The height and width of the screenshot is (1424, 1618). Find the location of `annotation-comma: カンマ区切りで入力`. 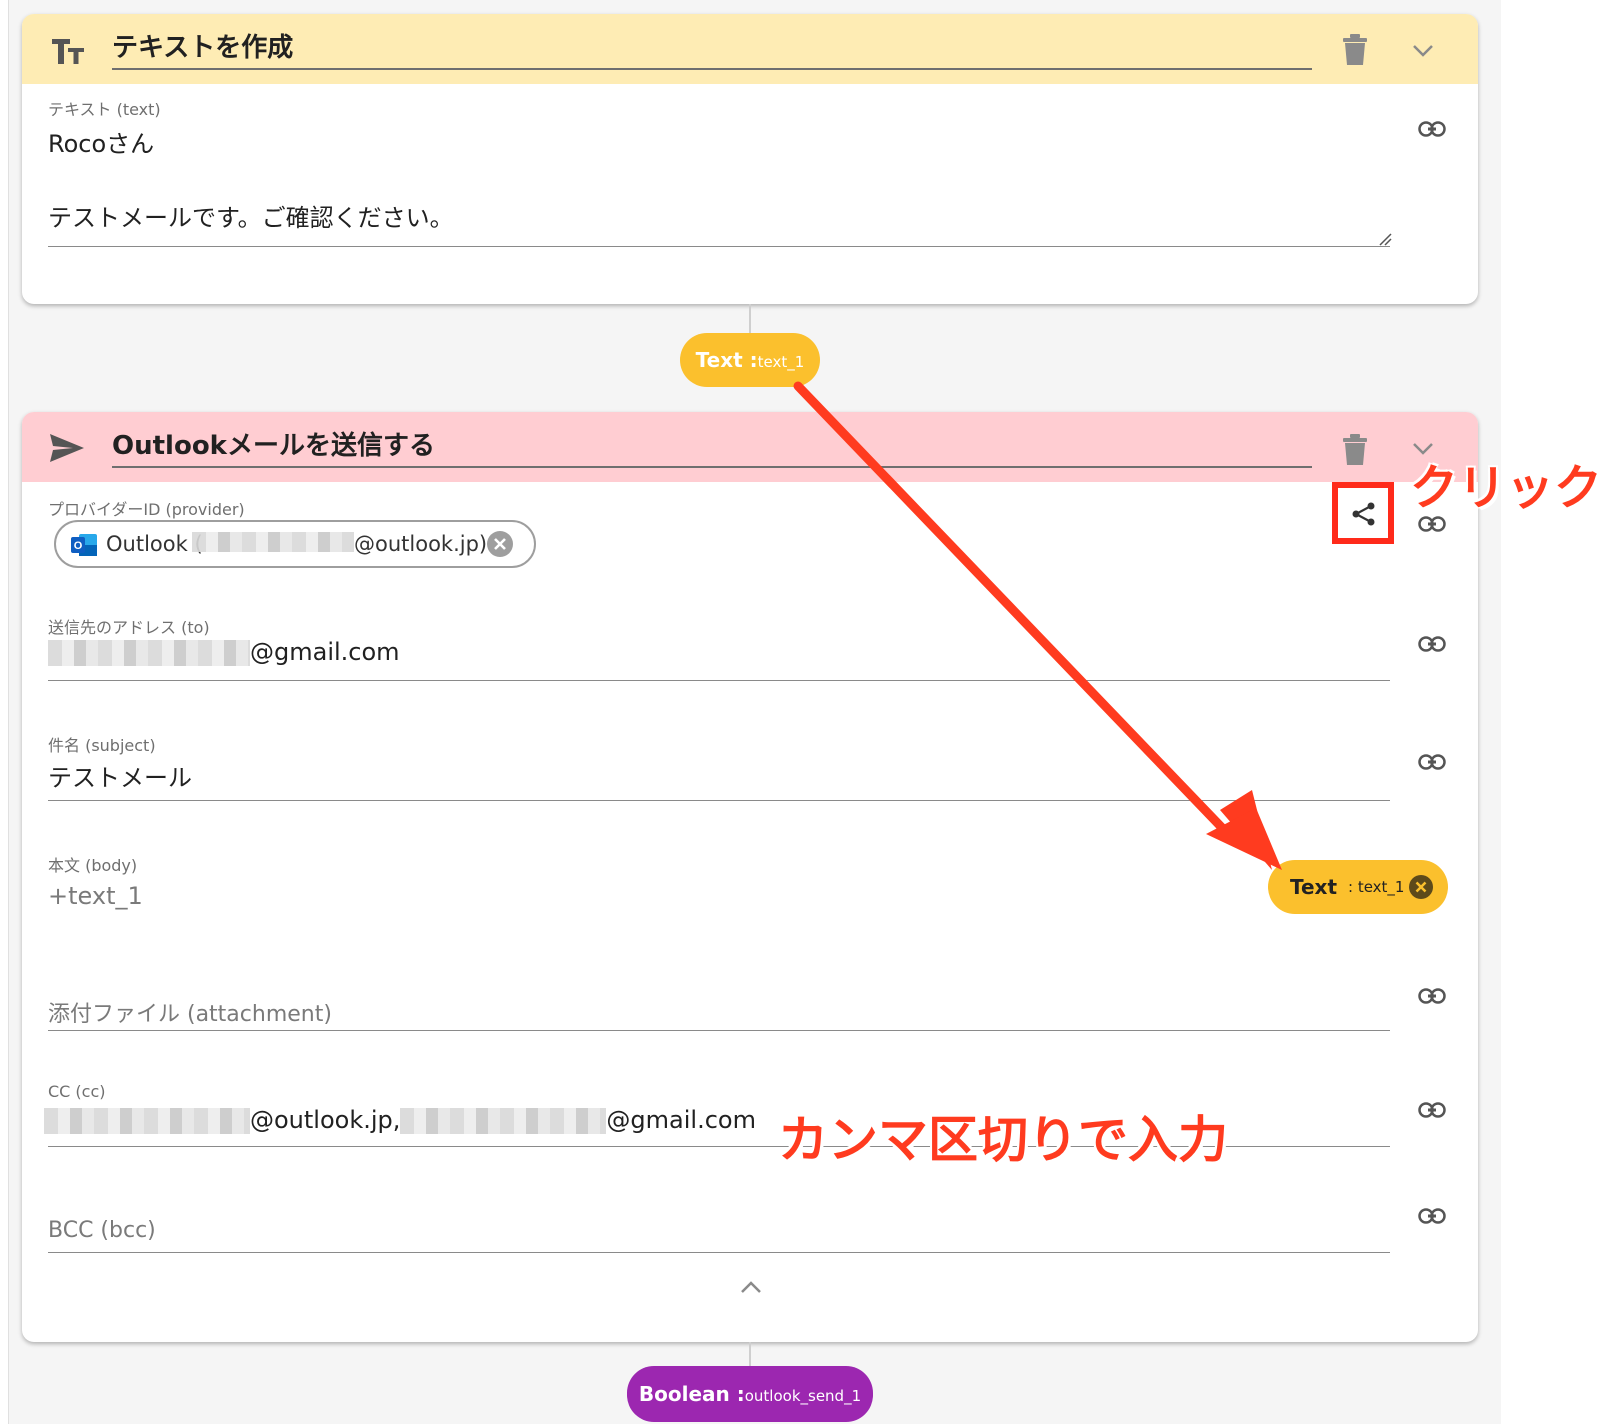

annotation-comma: カンマ区切りで入力 is located at coordinates (1003, 1140).